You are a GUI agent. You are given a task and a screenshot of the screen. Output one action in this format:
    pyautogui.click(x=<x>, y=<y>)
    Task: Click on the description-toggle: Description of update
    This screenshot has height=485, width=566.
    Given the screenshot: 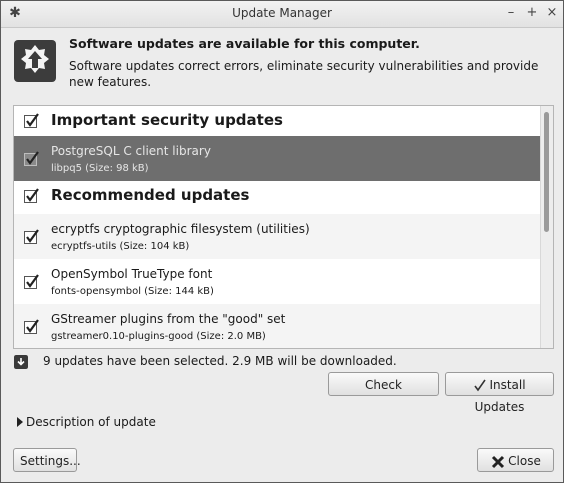 What is the action you would take?
    pyautogui.click(x=86, y=422)
    